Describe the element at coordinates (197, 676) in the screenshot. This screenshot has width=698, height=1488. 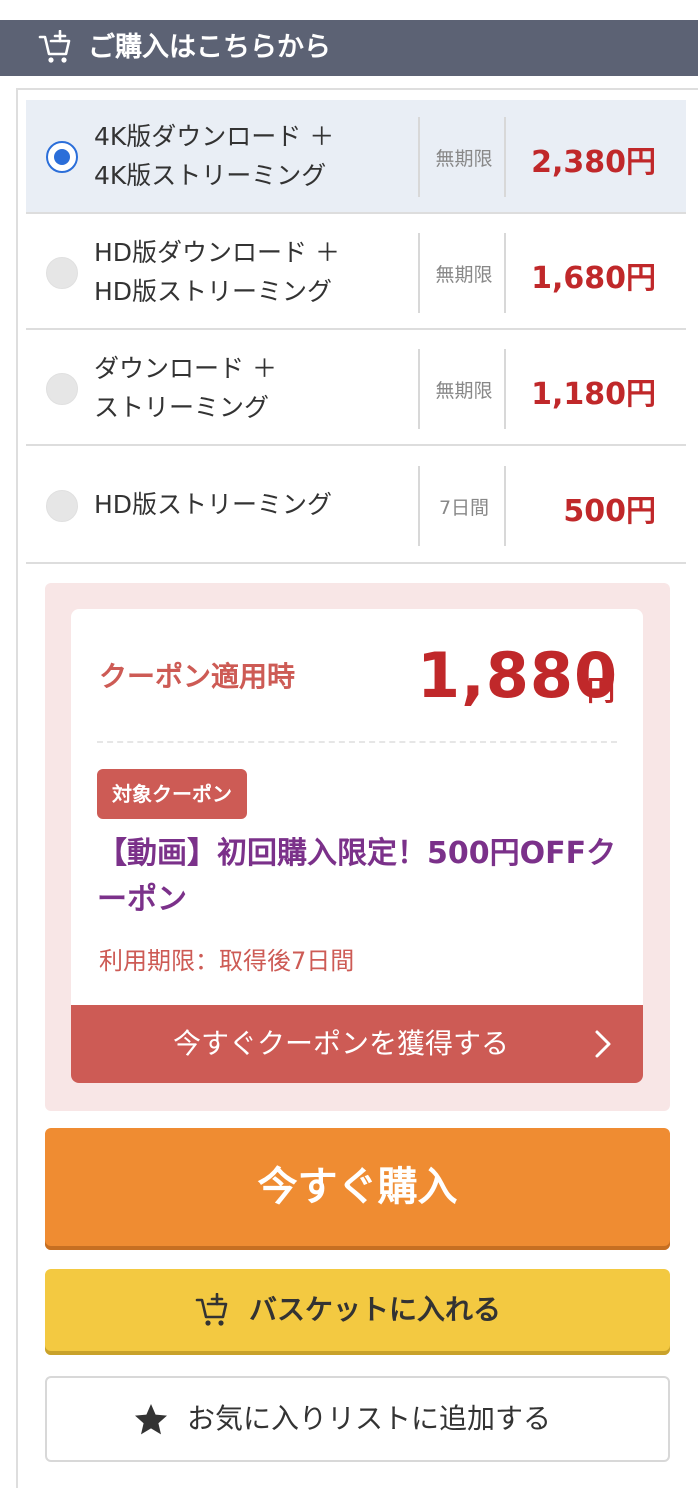
I see `coupon-applied-label: クーポン適用時` at that location.